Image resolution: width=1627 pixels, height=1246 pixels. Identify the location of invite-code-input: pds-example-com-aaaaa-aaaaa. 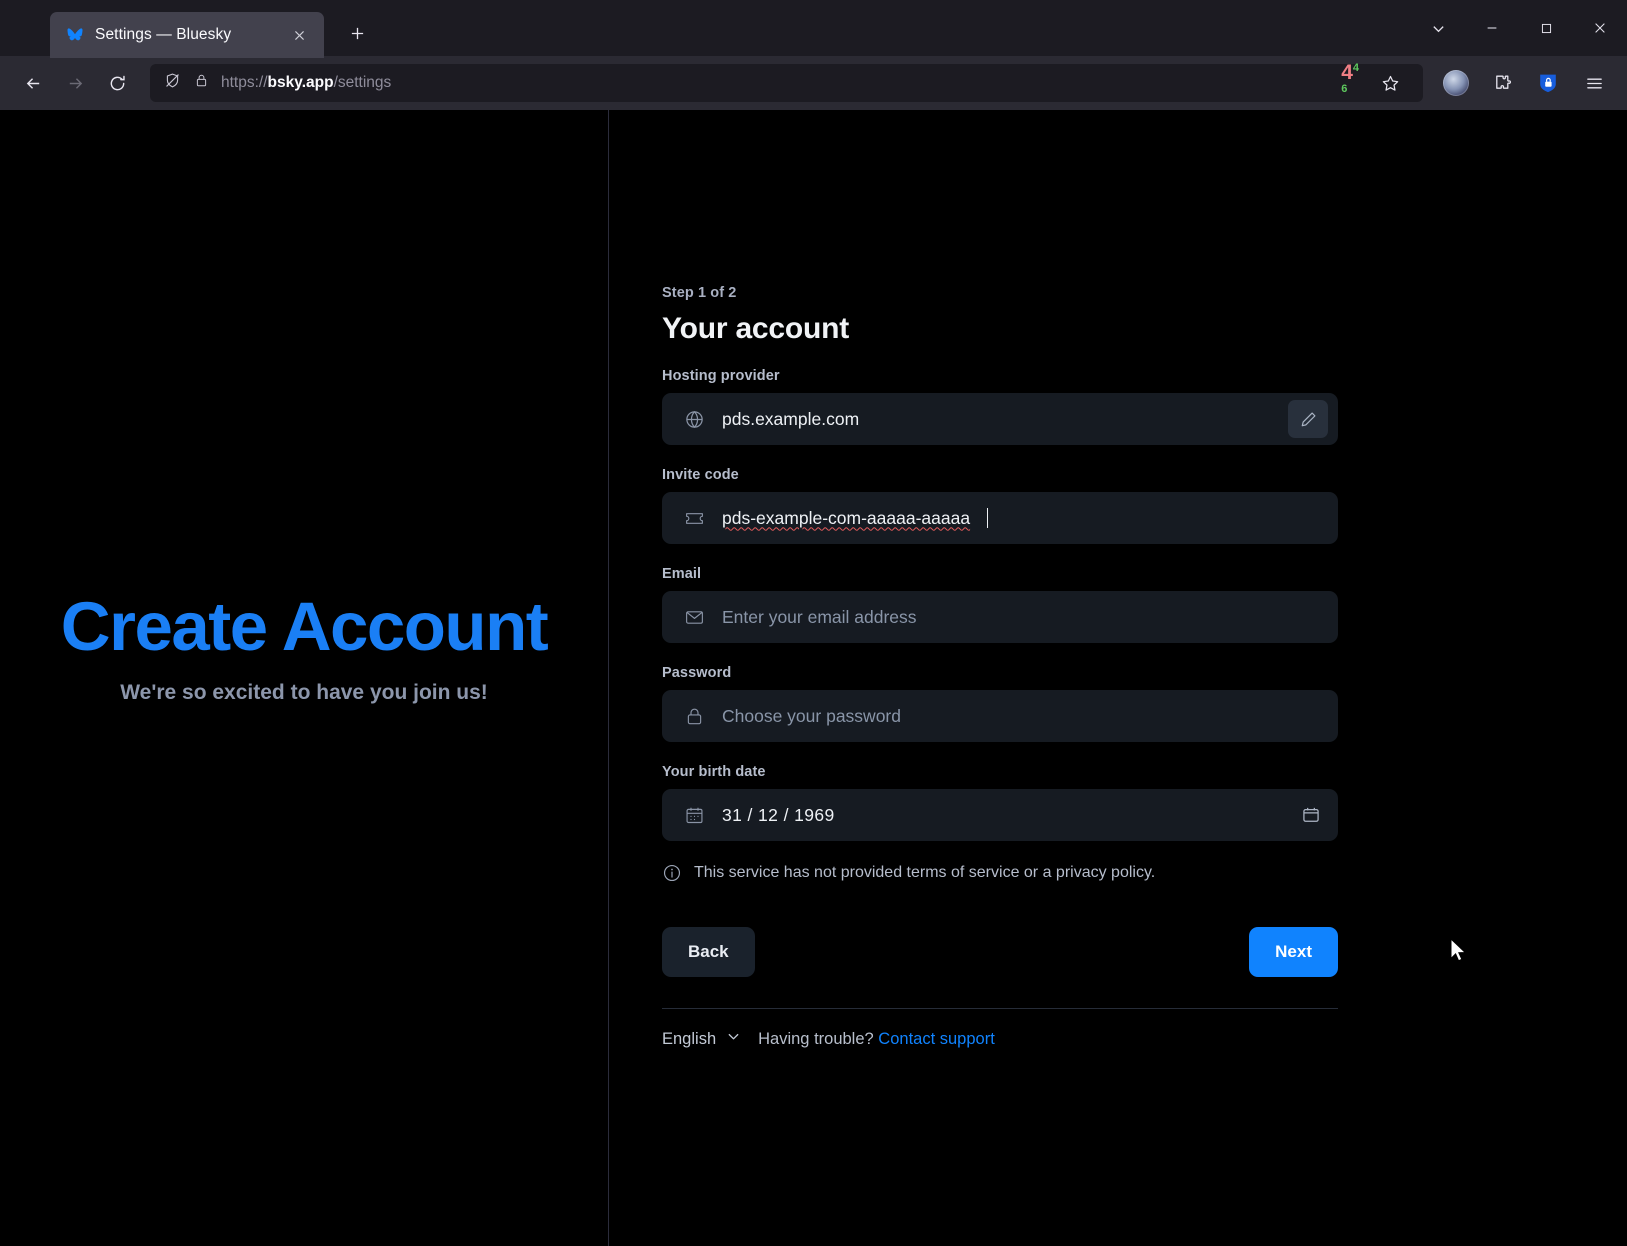
(1000, 518).